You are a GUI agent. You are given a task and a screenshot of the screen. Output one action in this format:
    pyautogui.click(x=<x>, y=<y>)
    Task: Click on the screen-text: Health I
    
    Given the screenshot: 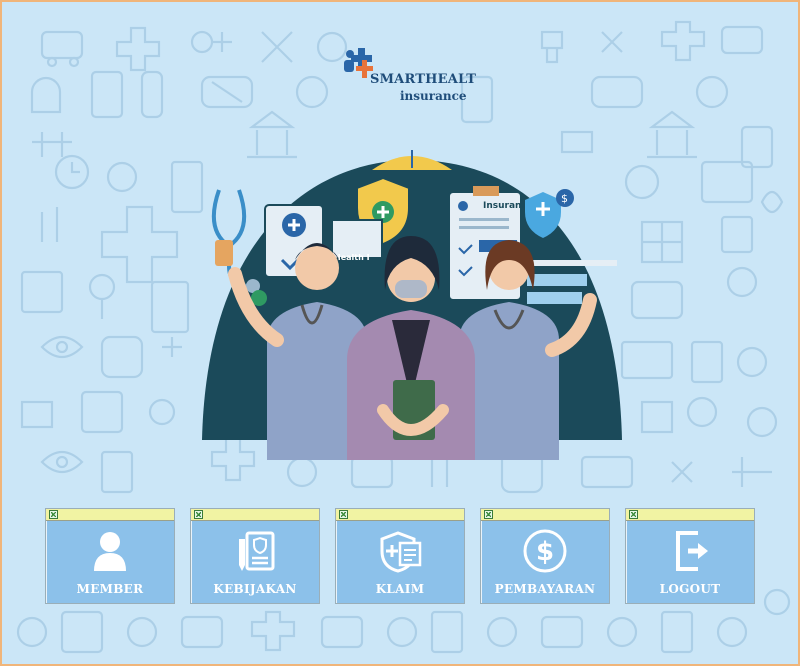 What is the action you would take?
    pyautogui.click(x=352, y=257)
    